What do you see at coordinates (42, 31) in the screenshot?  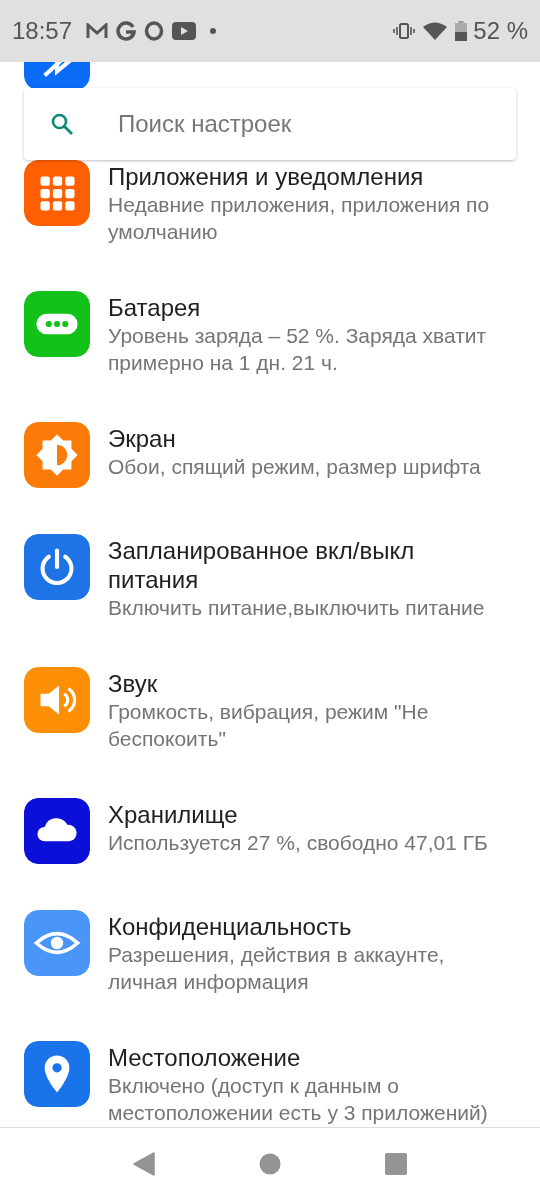 I see `clock: 18:57` at bounding box center [42, 31].